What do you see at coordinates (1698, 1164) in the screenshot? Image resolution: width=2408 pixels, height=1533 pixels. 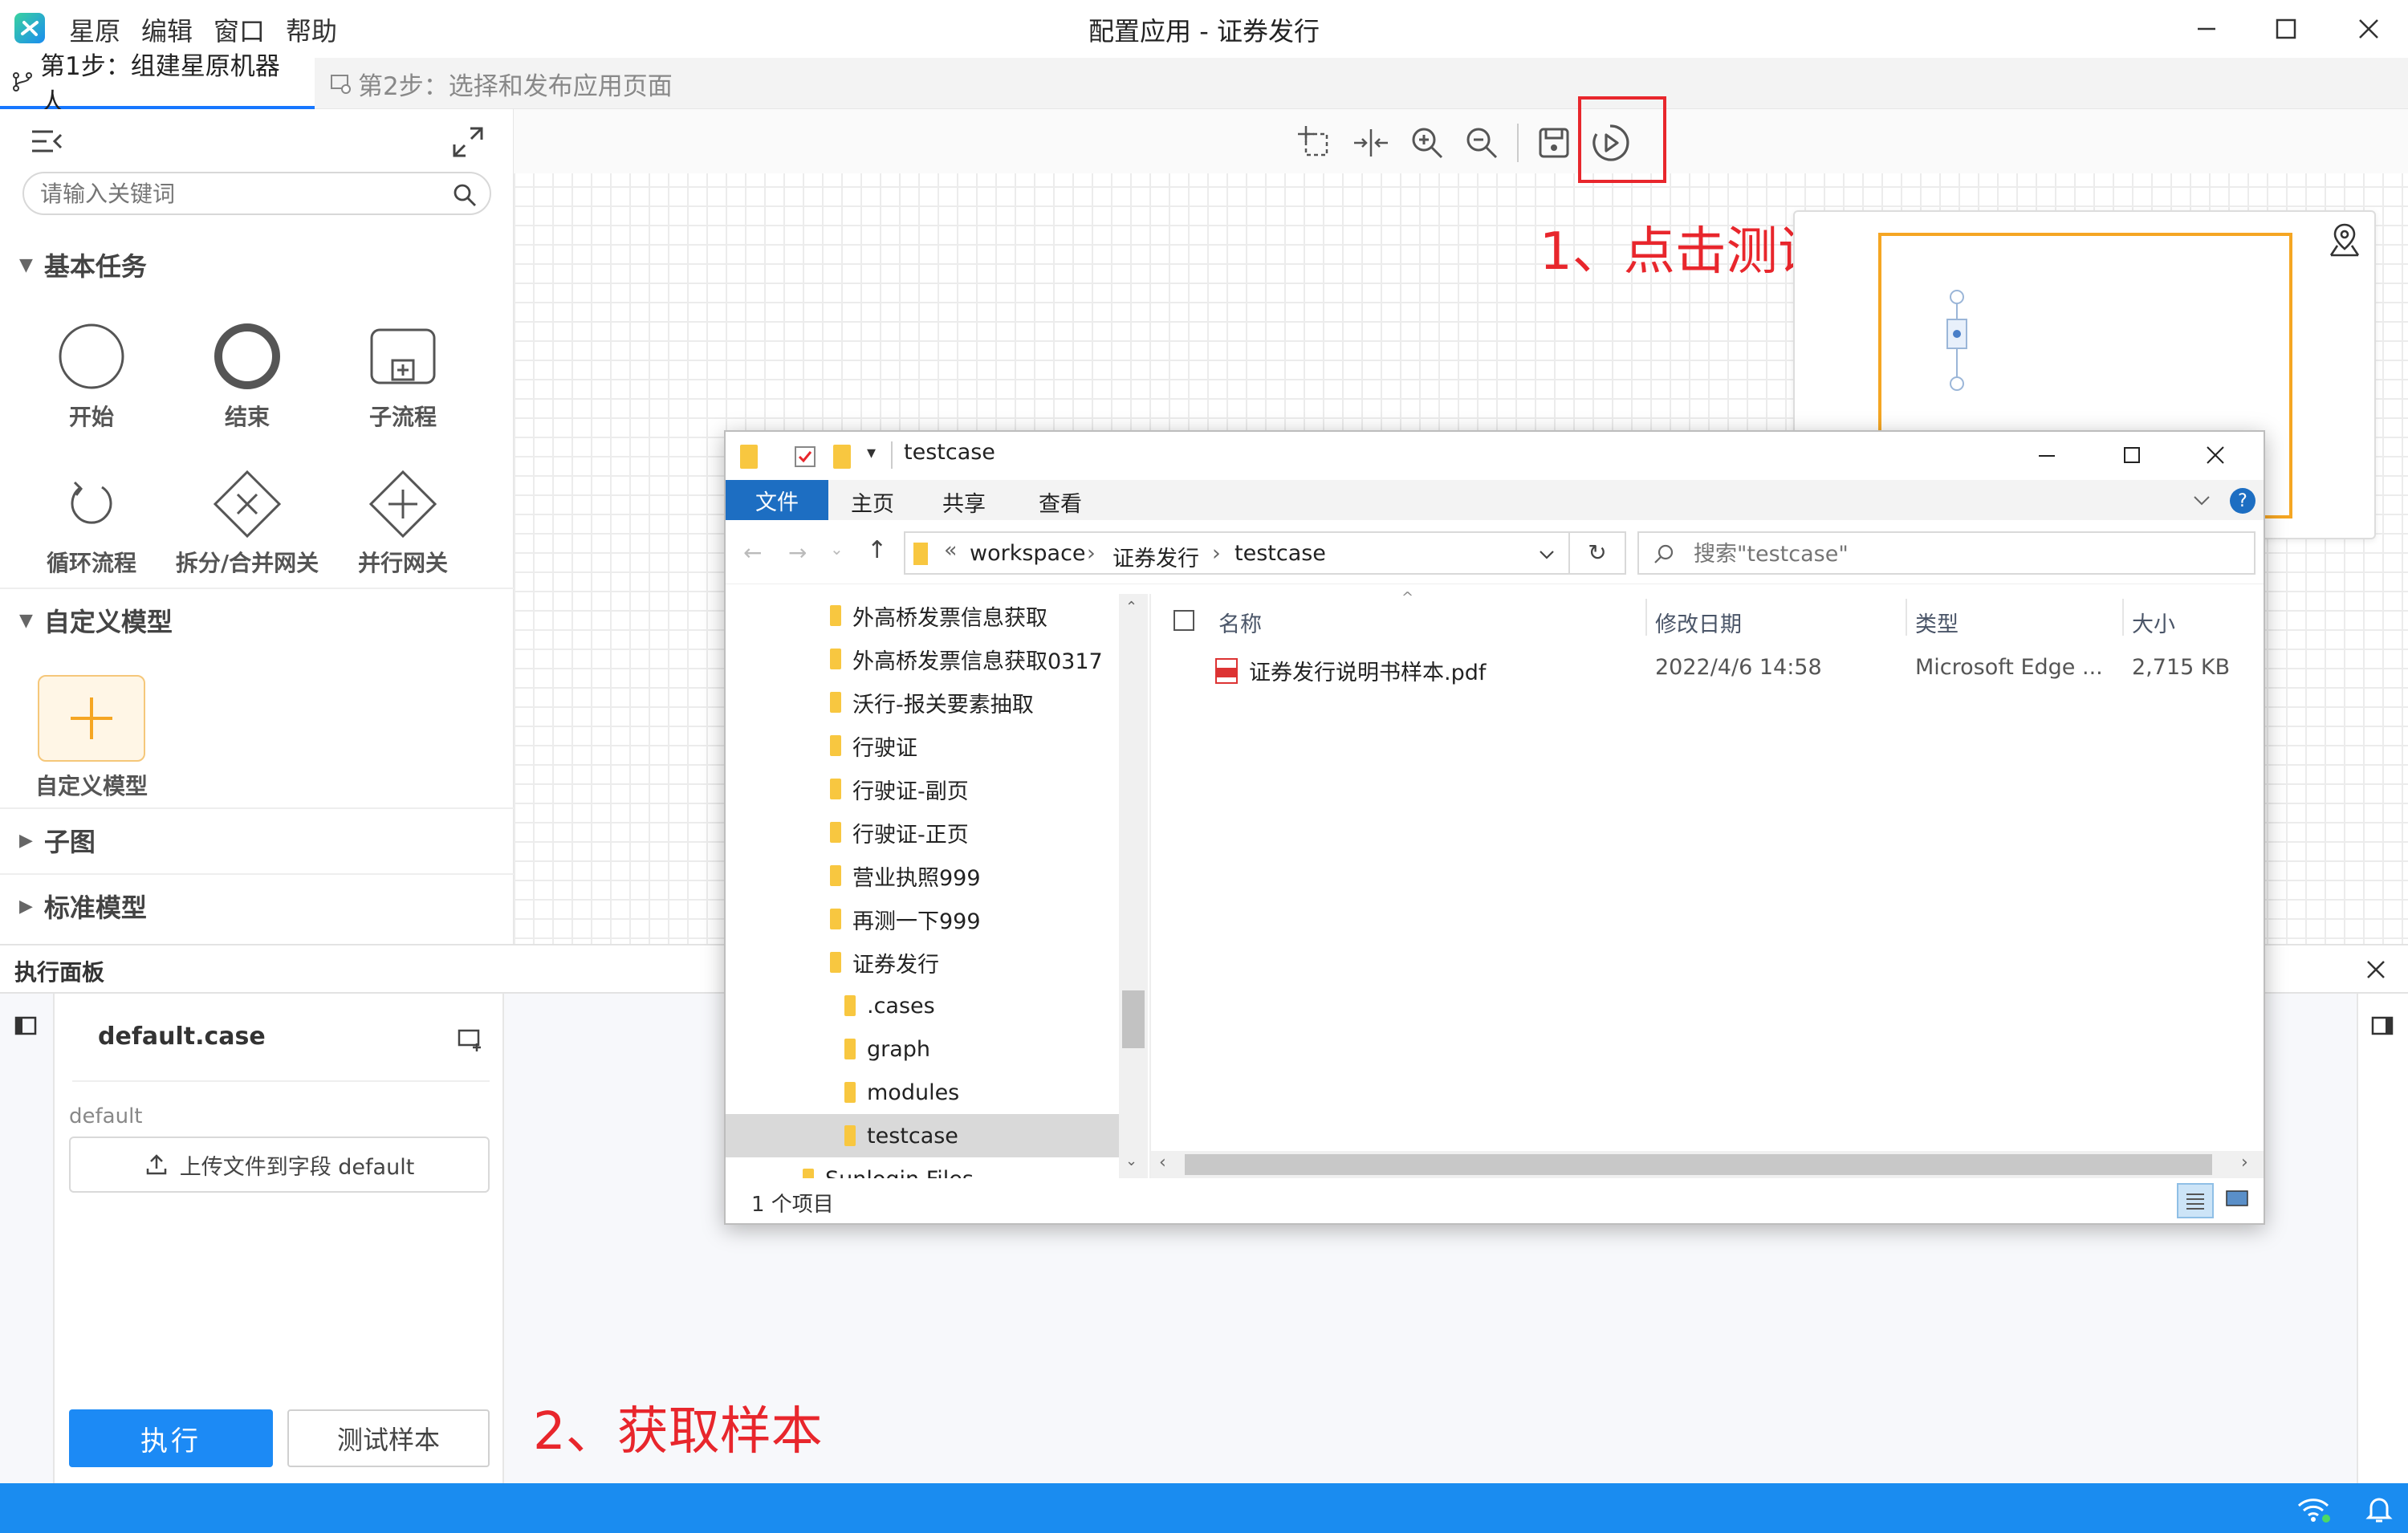 I see `hscroll-thumb` at bounding box center [1698, 1164].